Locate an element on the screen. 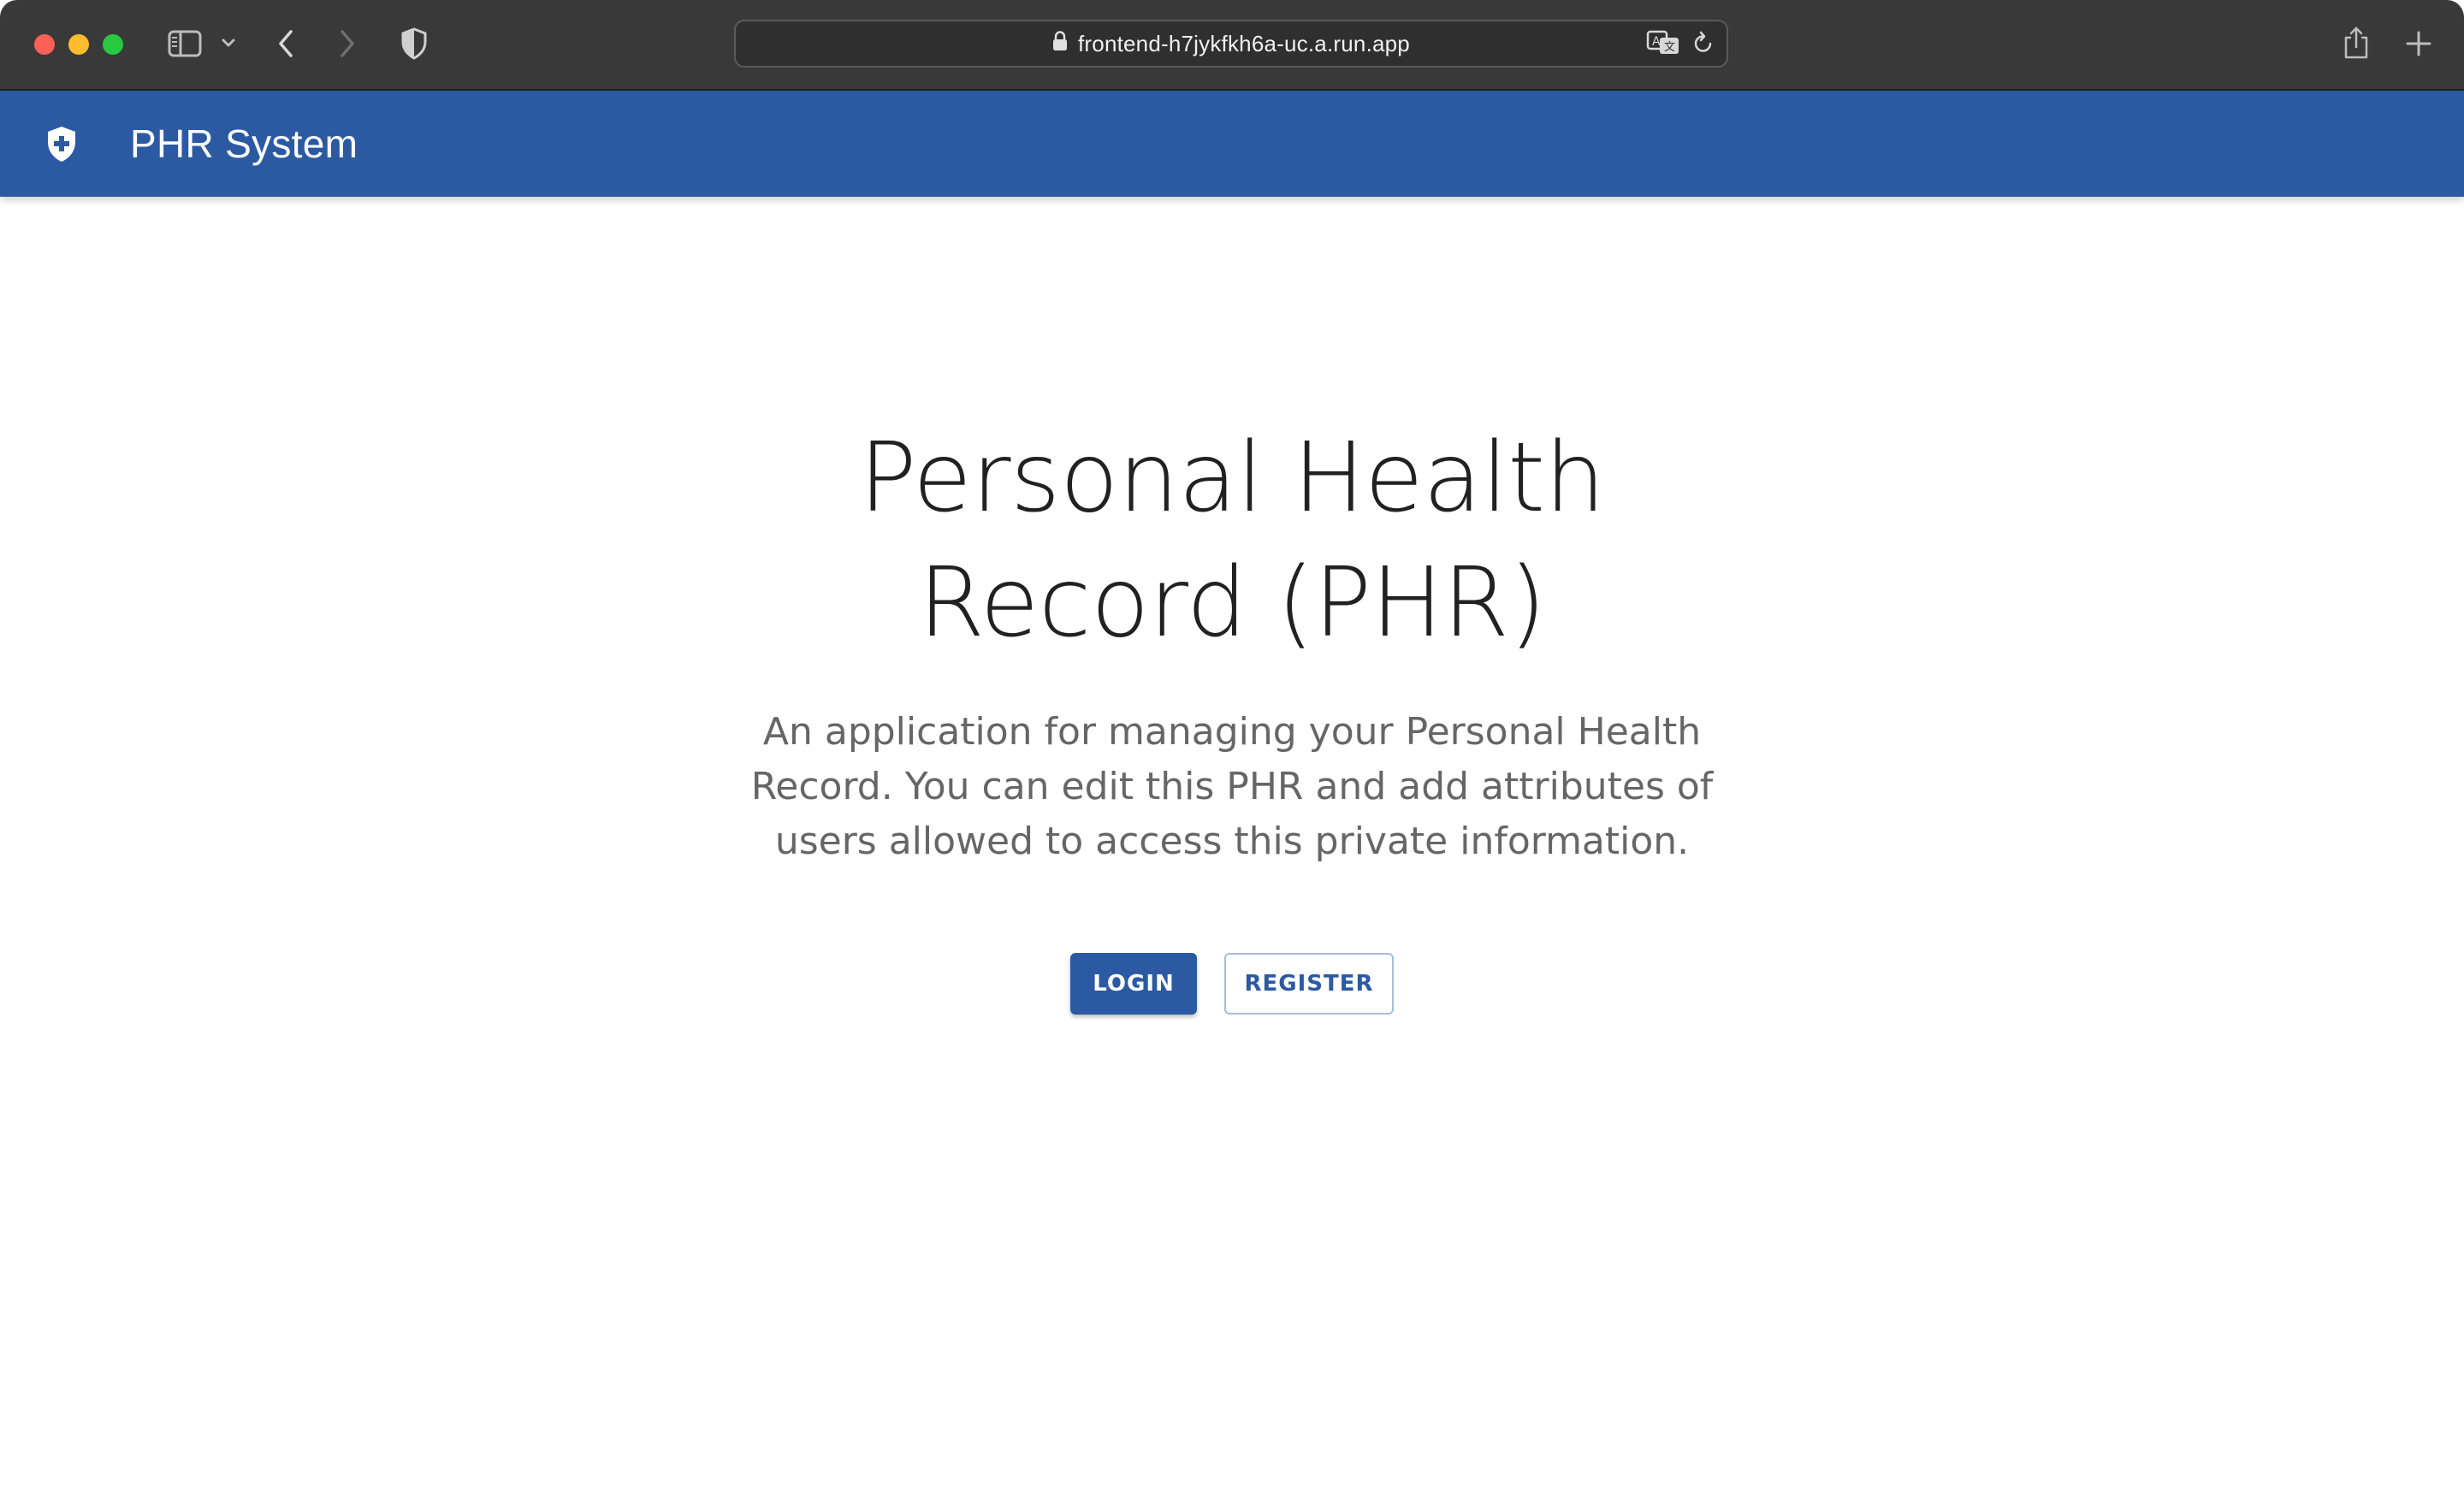 The height and width of the screenshot is (1497, 2464). lock-icon is located at coordinates (1060, 43).